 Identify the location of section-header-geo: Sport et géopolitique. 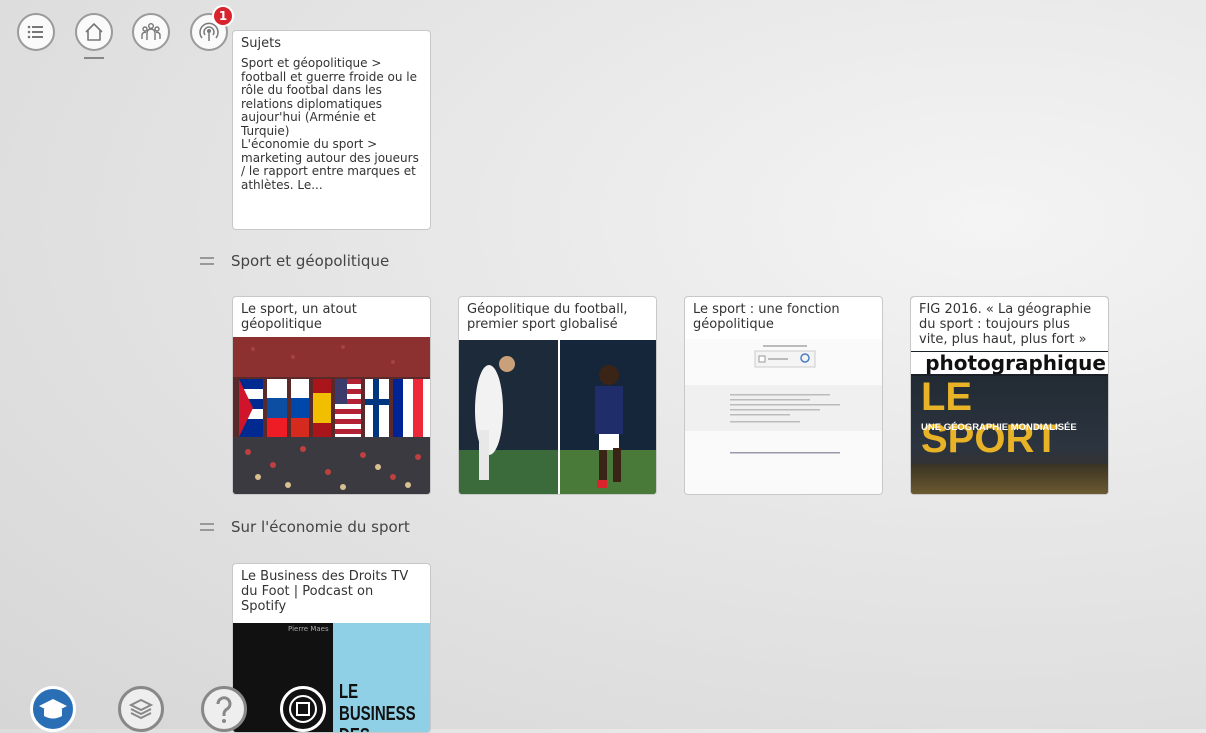
(294, 261).